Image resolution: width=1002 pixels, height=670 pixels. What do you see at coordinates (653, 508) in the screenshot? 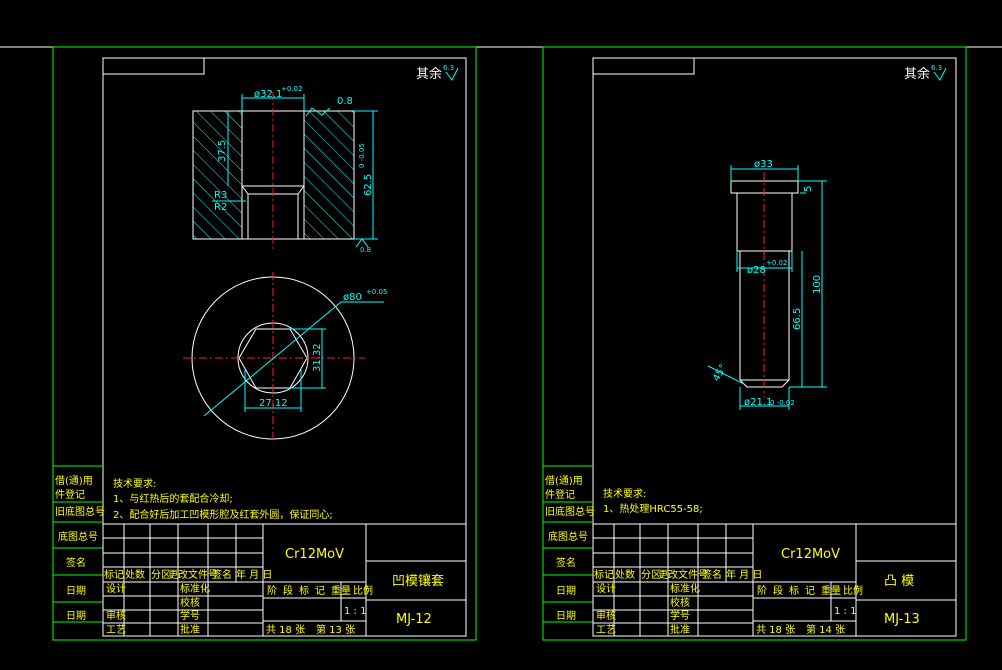
I see `right-tech-item-1: 1、热处理HRC55-58;` at bounding box center [653, 508].